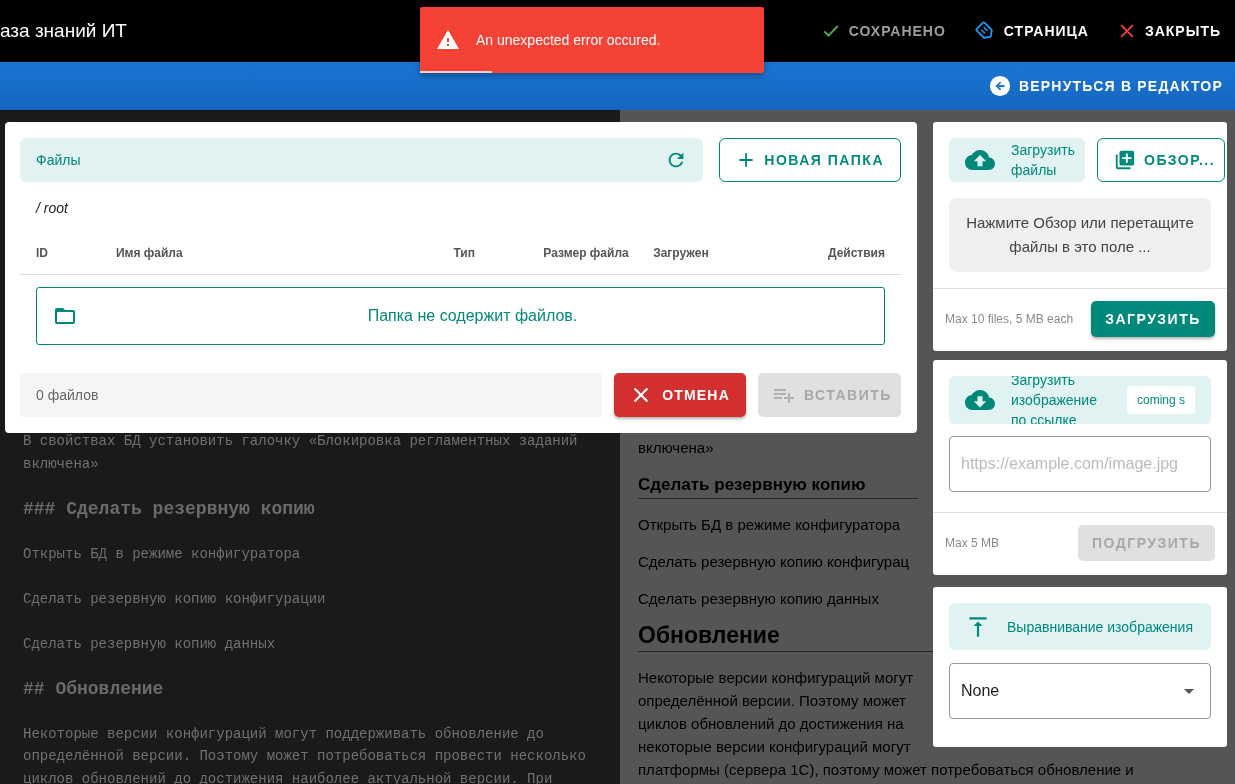  What do you see at coordinates (1153, 319) in the screenshot?
I see `upload-button: ЗАГРУЗИТЬ` at bounding box center [1153, 319].